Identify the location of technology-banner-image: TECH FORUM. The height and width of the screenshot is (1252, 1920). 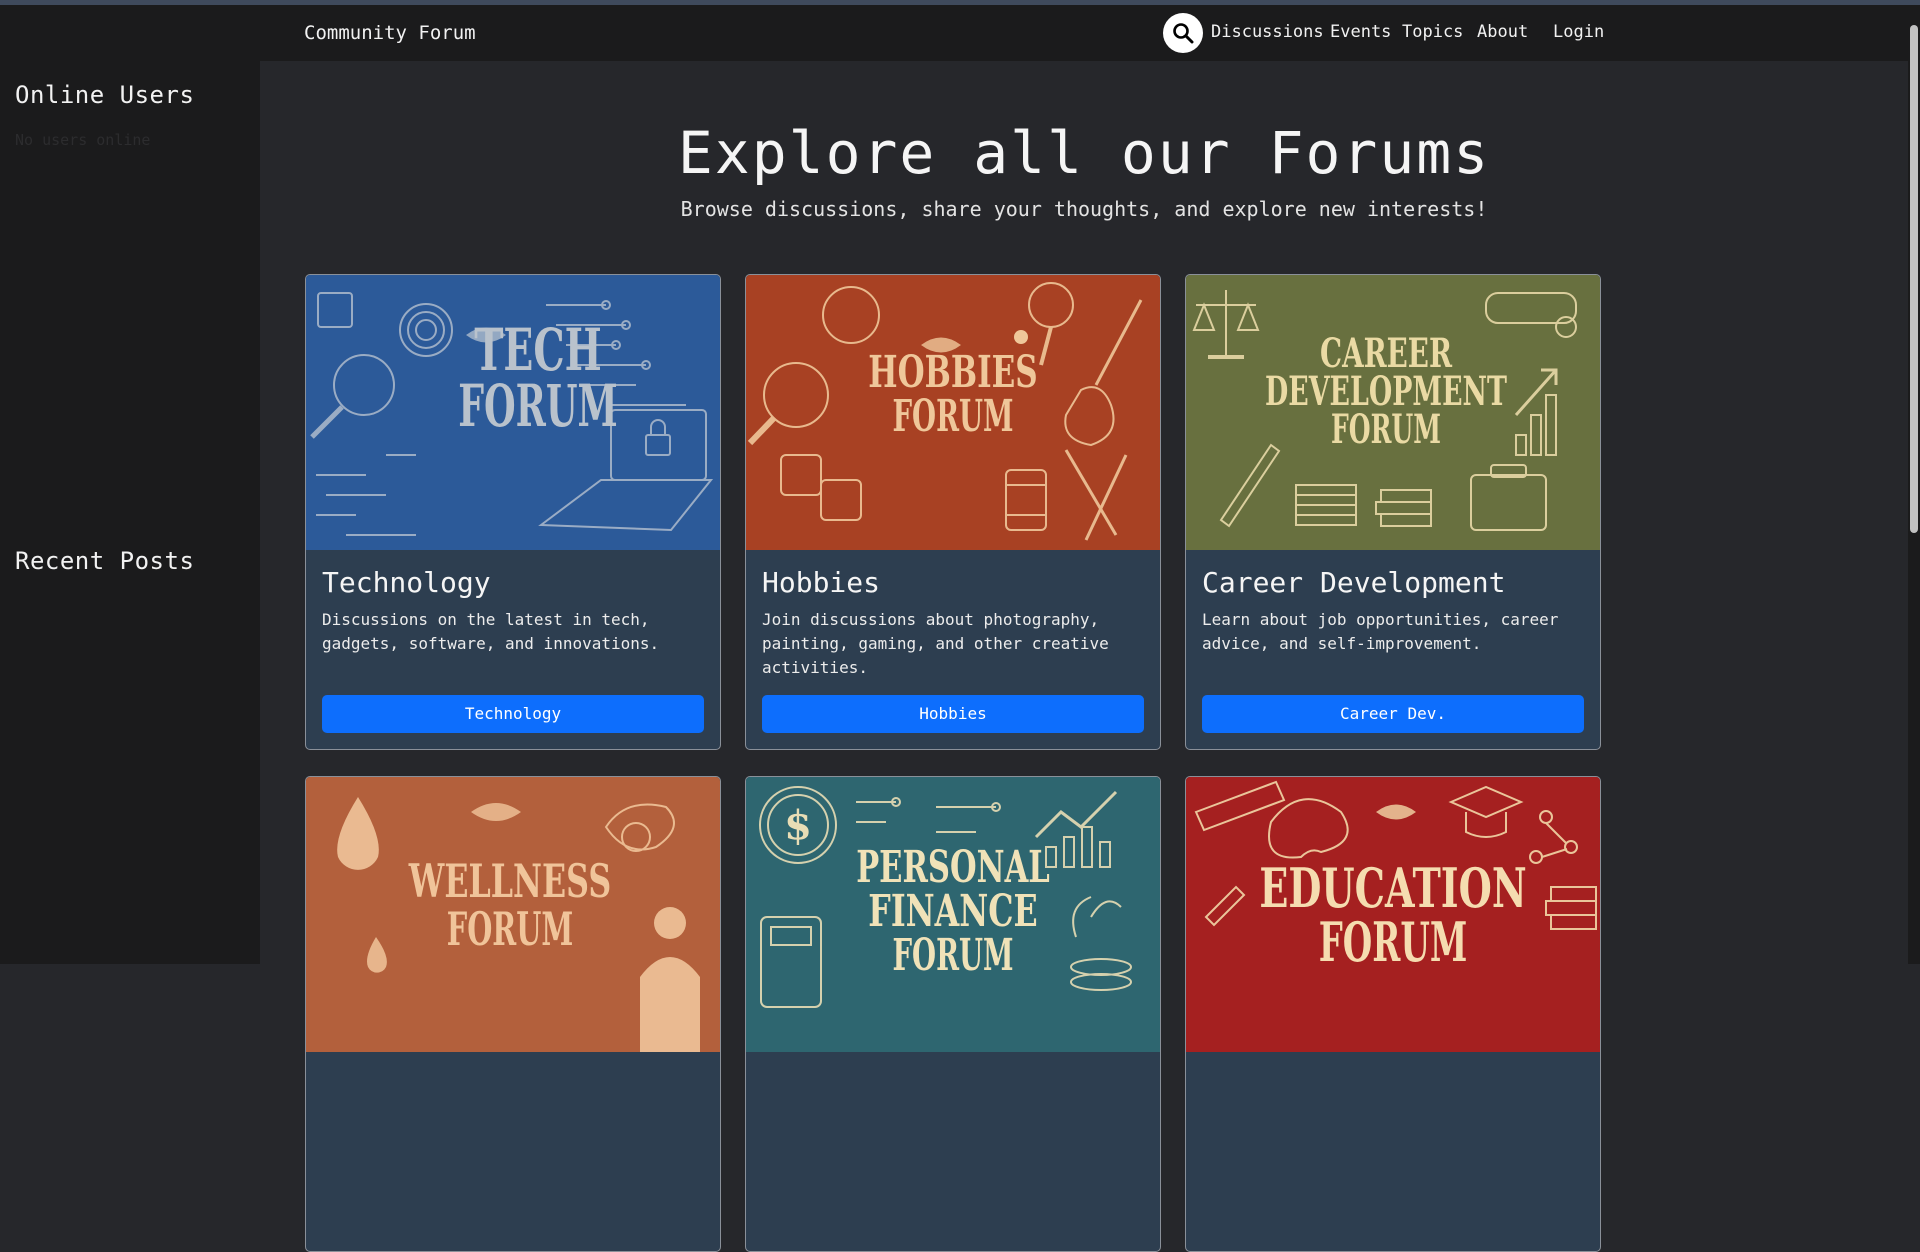
(513, 412).